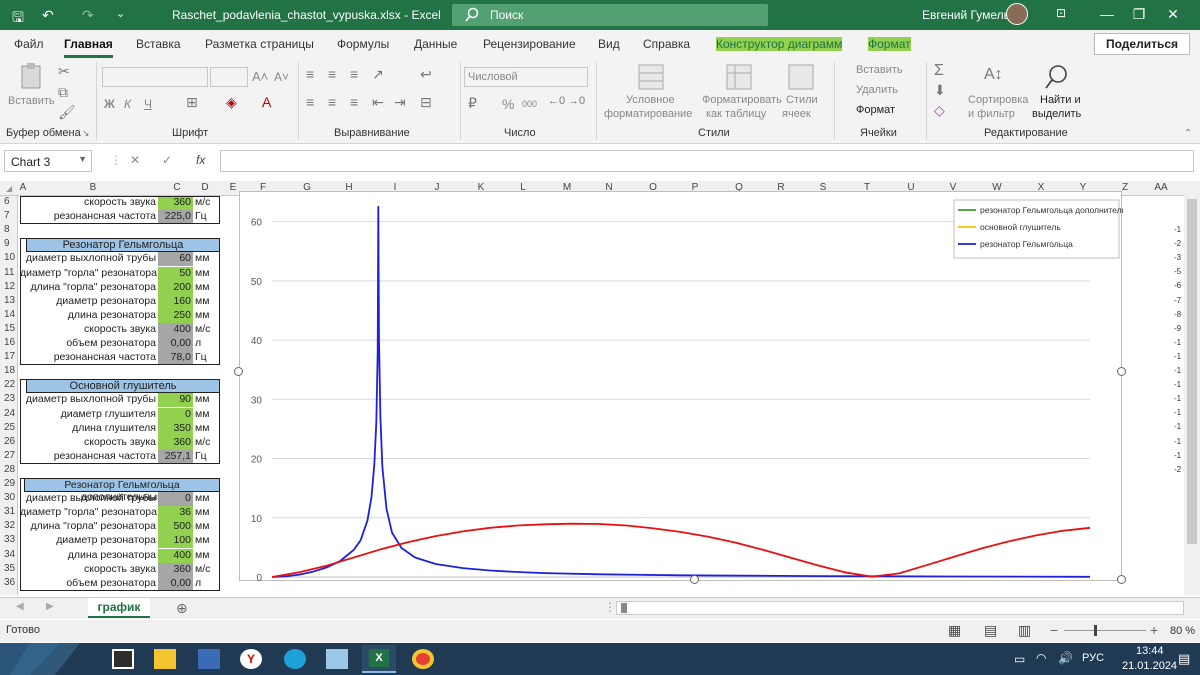 This screenshot has height=675, width=1200. What do you see at coordinates (119, 608) in the screenshot?
I see `sheet-tab: график` at bounding box center [119, 608].